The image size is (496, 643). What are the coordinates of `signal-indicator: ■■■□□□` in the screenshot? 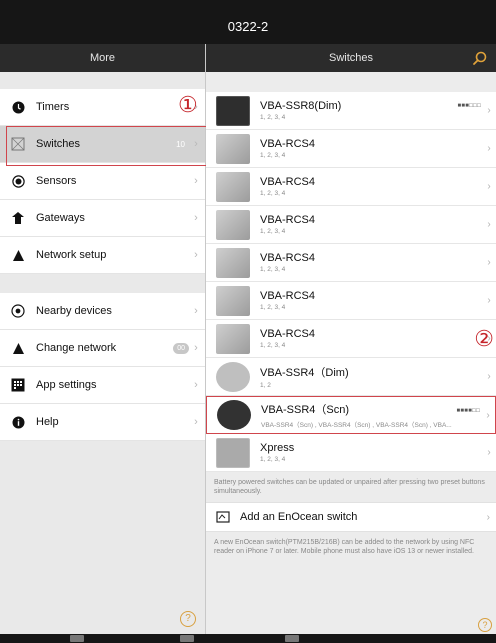 It's located at (469, 106).